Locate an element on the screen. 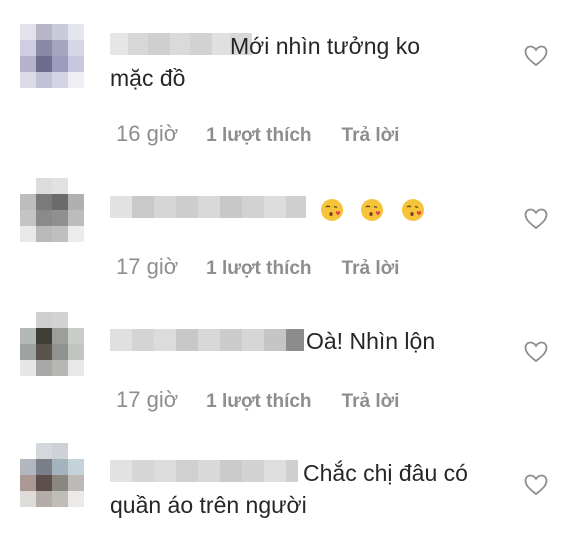 Image resolution: width=582 pixels, height=534 pixels. comment-meta: 16 giờ 1 lượt thích Trả lời is located at coordinates (257, 134).